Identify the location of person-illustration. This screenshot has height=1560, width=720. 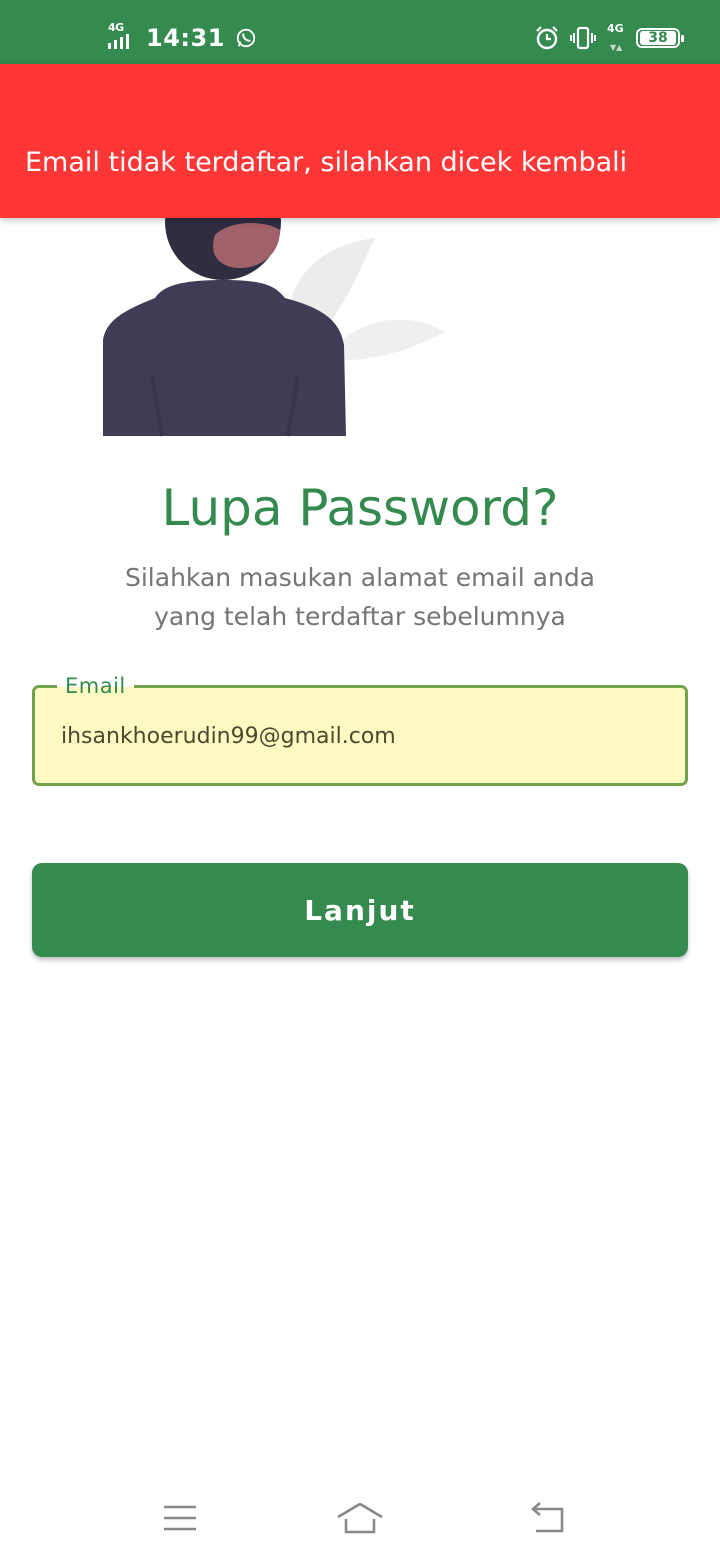
(274, 318).